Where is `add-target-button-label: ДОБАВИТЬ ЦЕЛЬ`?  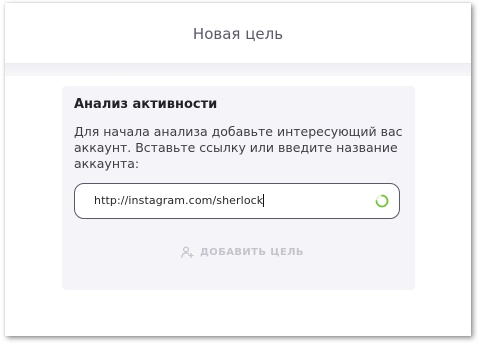 add-target-button-label: ДОБАВИТЬ ЦЕЛЬ is located at coordinates (252, 252).